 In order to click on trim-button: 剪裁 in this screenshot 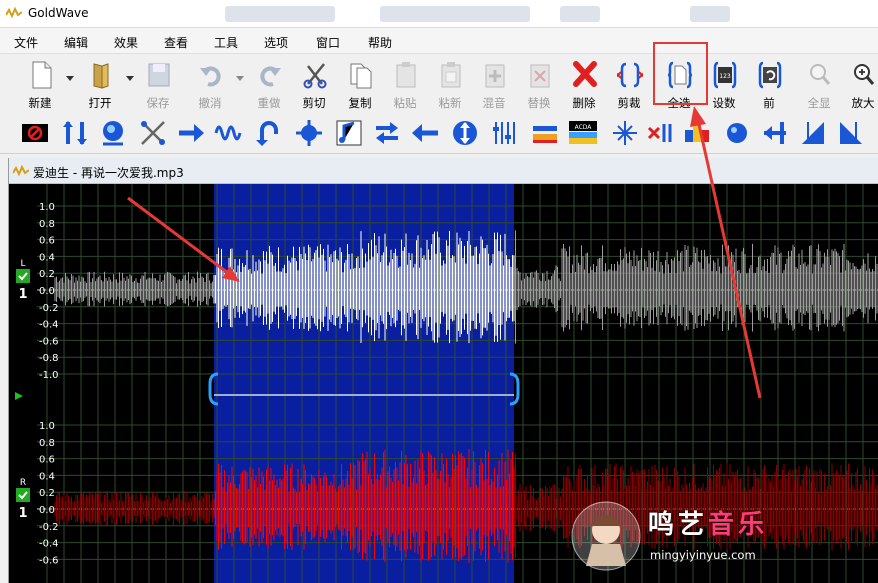, I will do `click(629, 85)`.